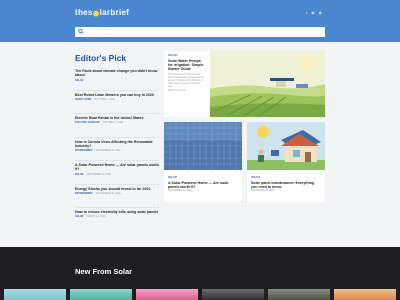 This screenshot has width=400, height=300. I want to click on article-date: OCTOBER 1, 2020, so click(112, 123).